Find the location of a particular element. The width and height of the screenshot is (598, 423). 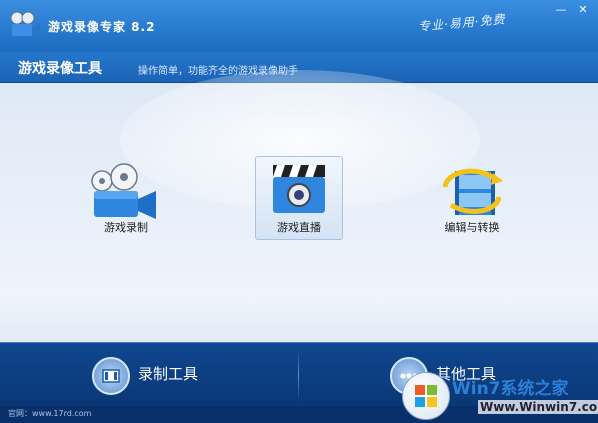

tool-game-record: 游戏录制 is located at coordinates (126, 198).